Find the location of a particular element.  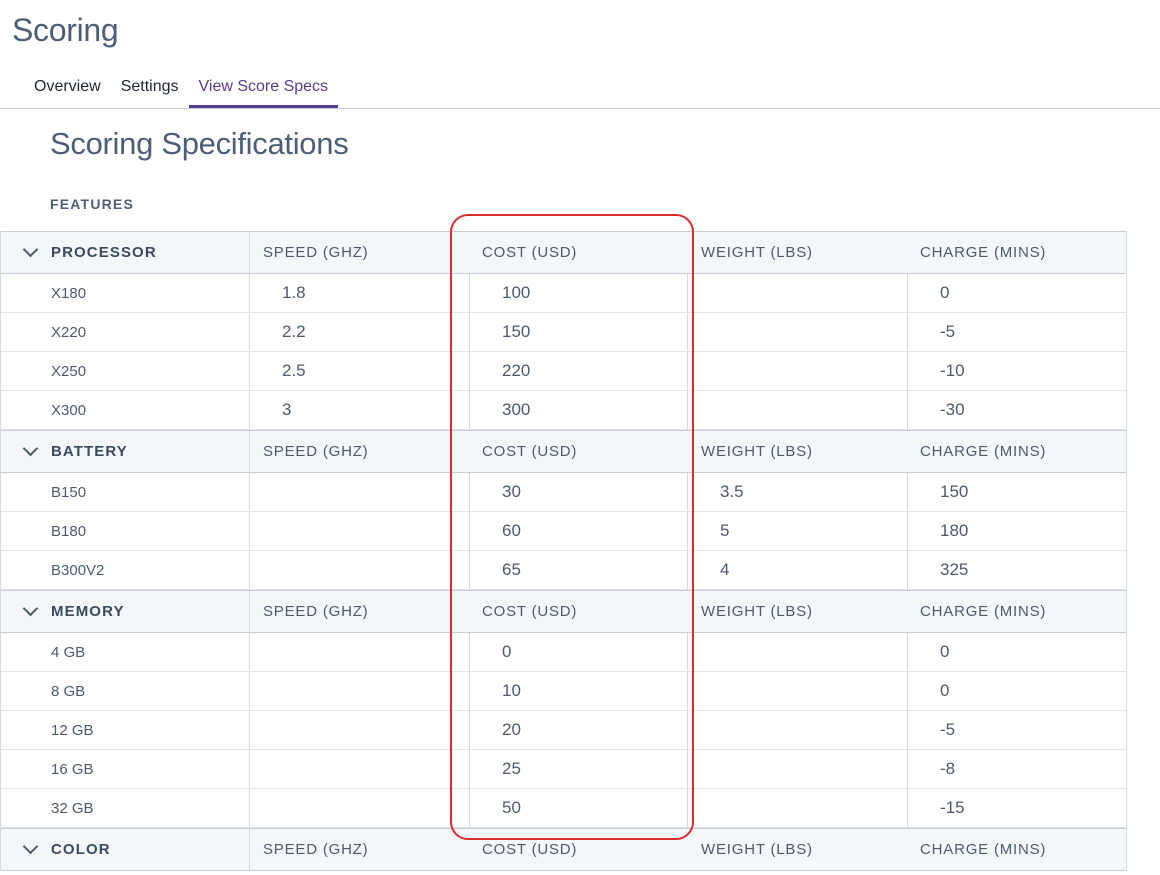

speed-value: 2.5 is located at coordinates (294, 370).